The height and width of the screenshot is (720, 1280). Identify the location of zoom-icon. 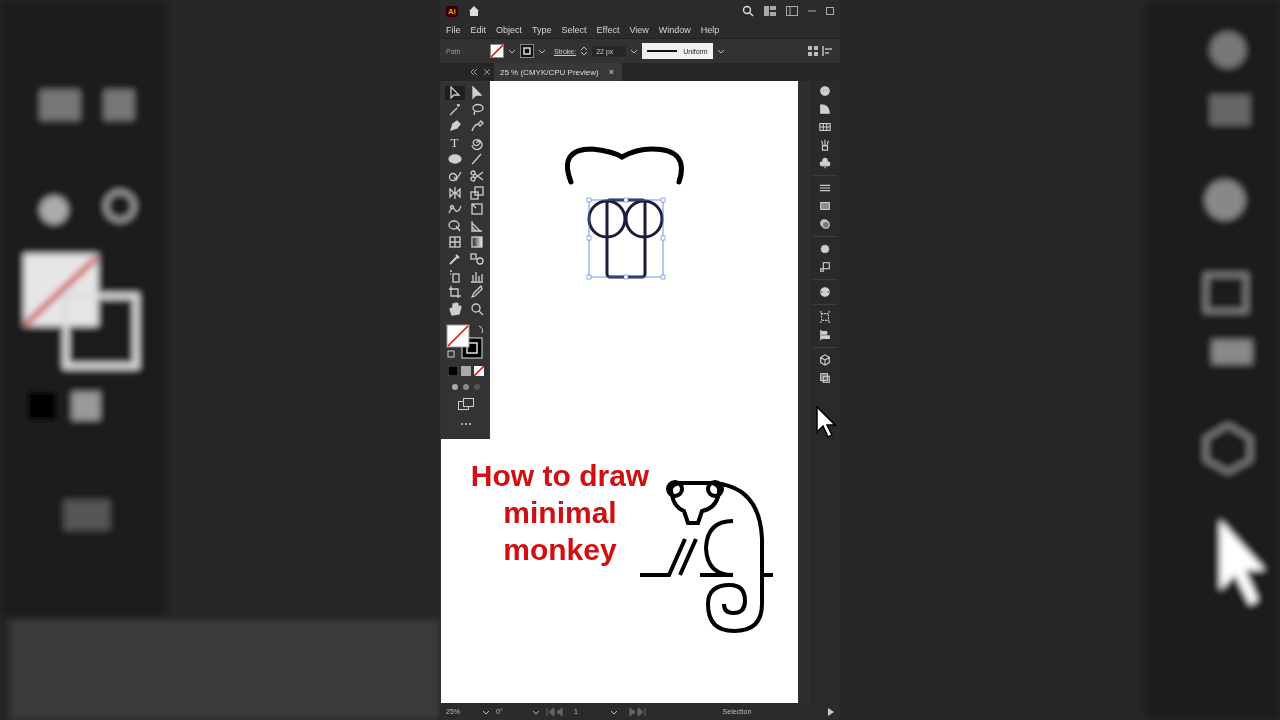
(476, 308).